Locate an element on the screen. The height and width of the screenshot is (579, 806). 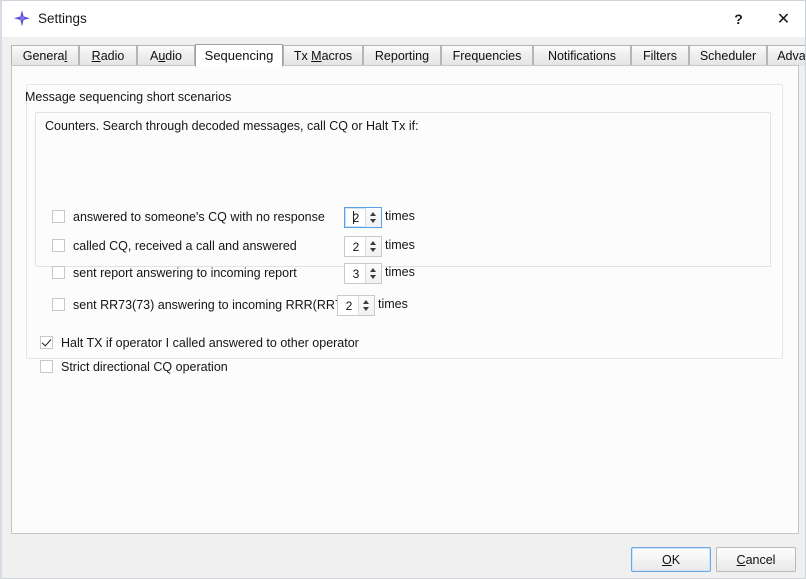
tab-label: General is located at coordinates (45, 56).